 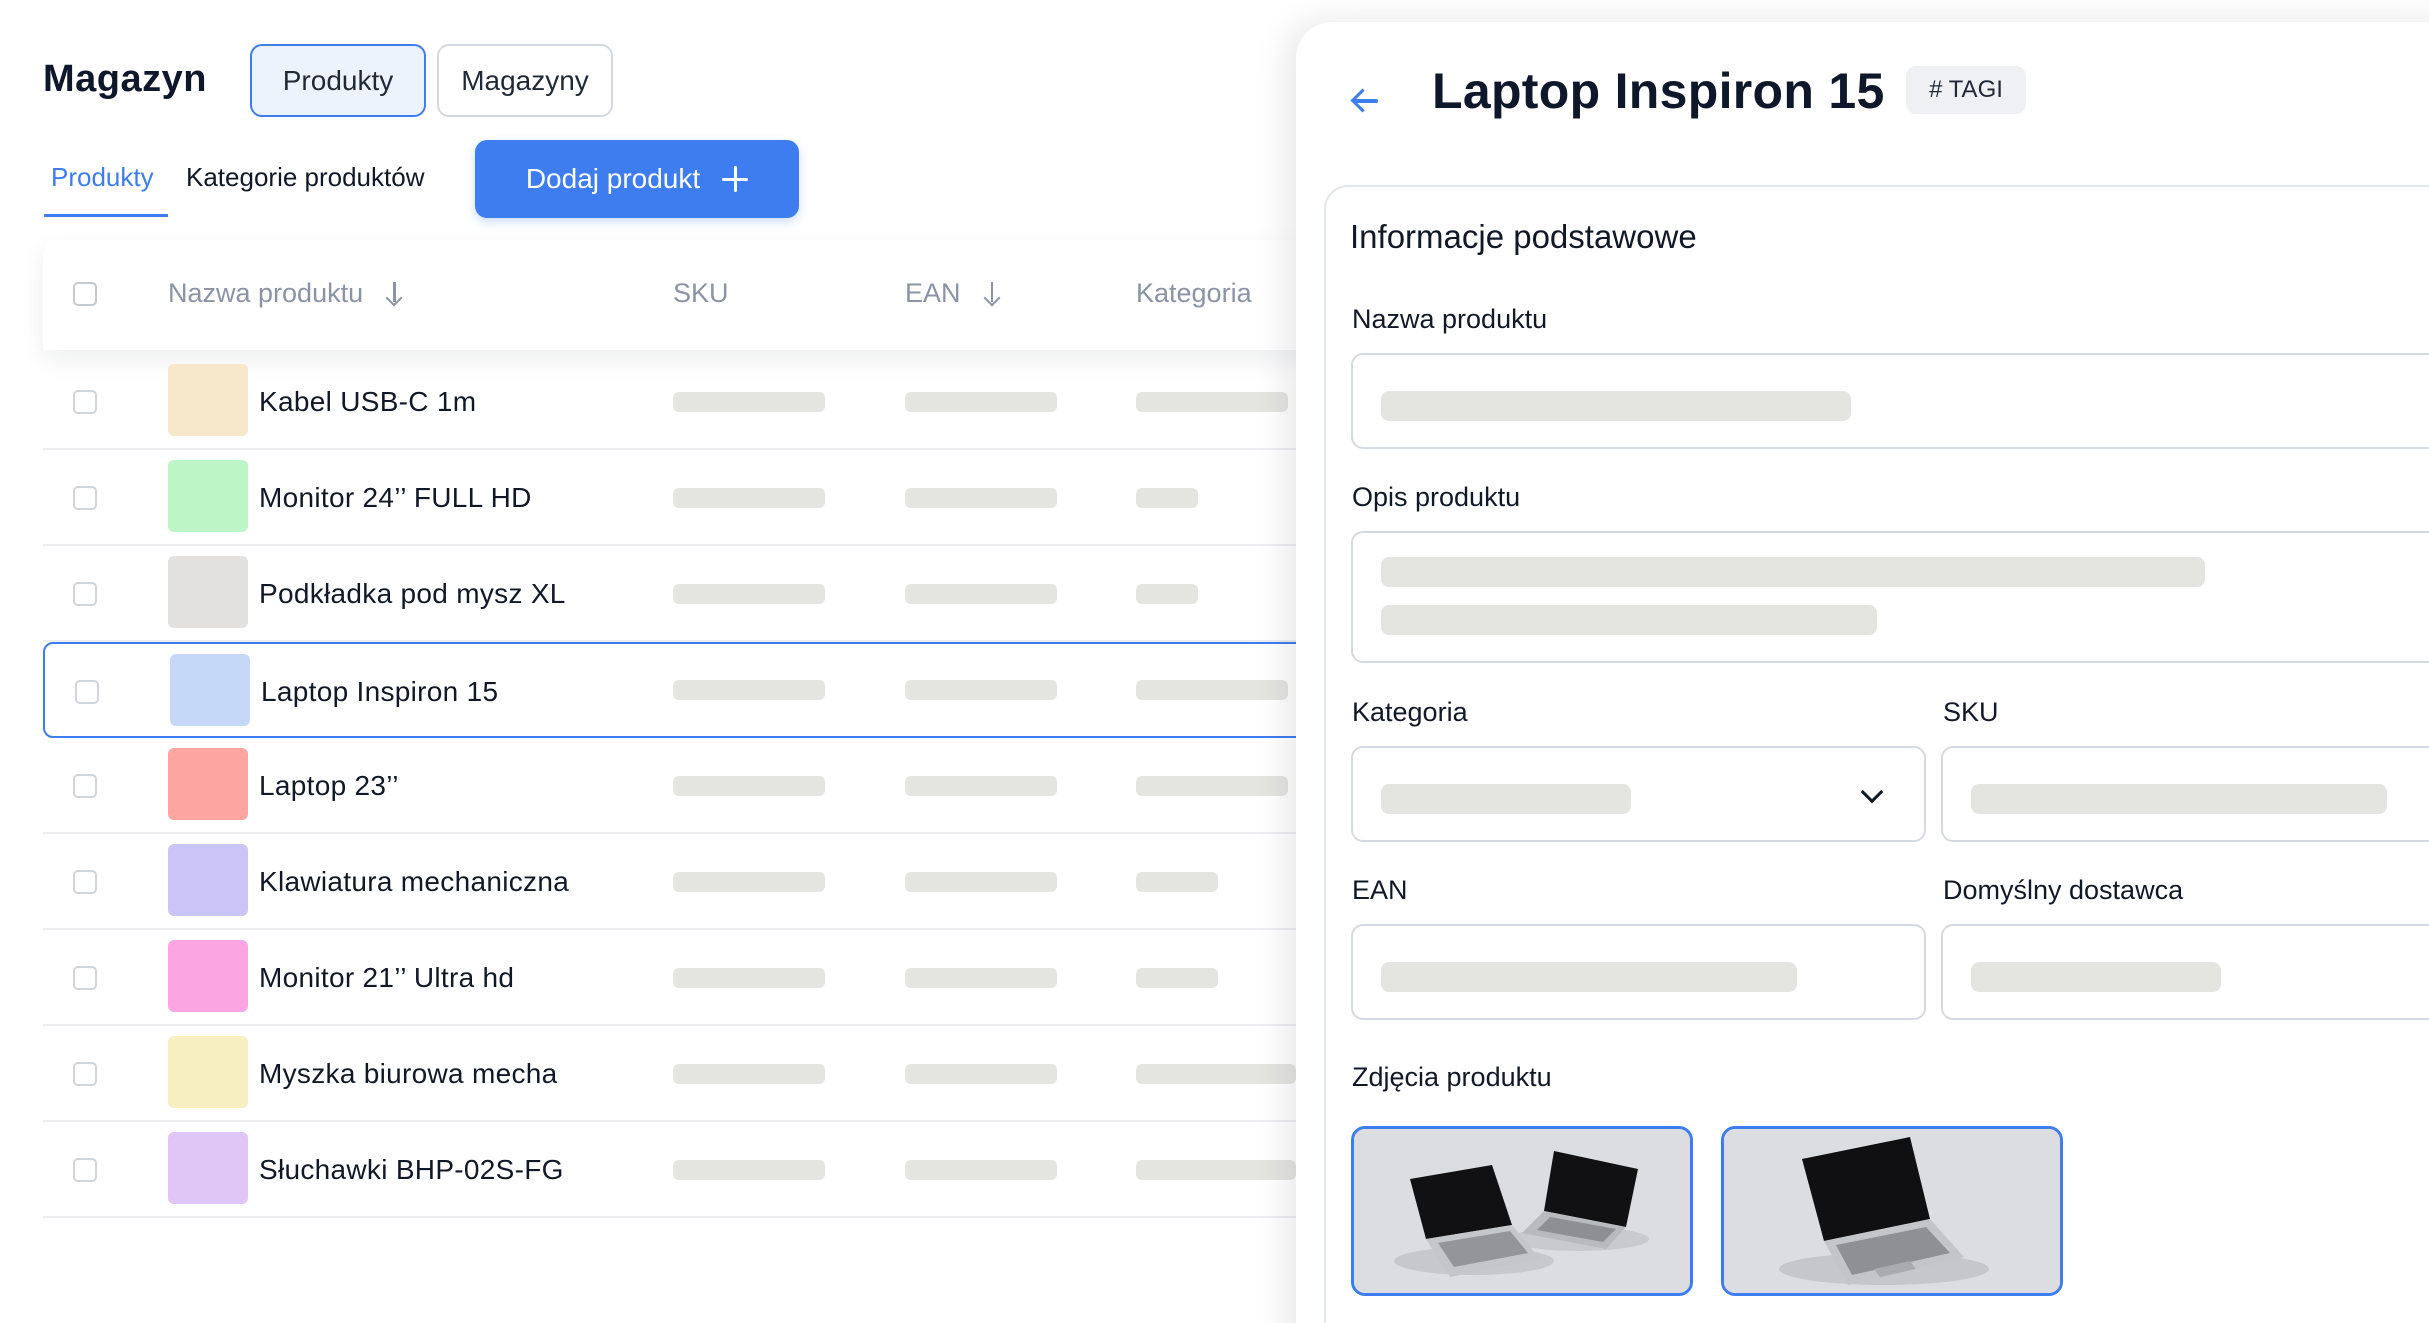 I want to click on product-name: Monitor 21’’ Ultra hd, so click(x=387, y=977).